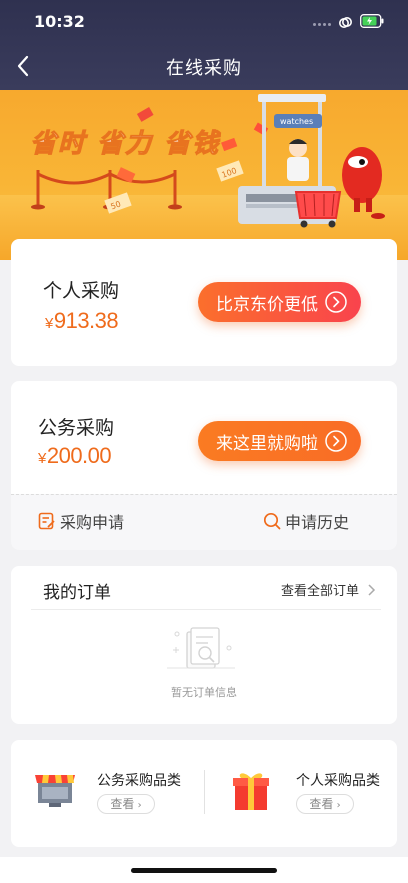 This screenshot has height=883, width=408. What do you see at coordinates (46, 521) in the screenshot?
I see `form-edit-icon` at bounding box center [46, 521].